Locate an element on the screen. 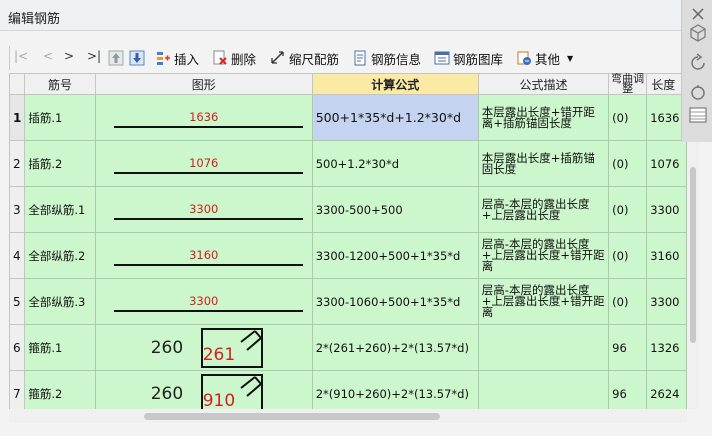  bar-shape-line: 3160 is located at coordinates (204, 256).